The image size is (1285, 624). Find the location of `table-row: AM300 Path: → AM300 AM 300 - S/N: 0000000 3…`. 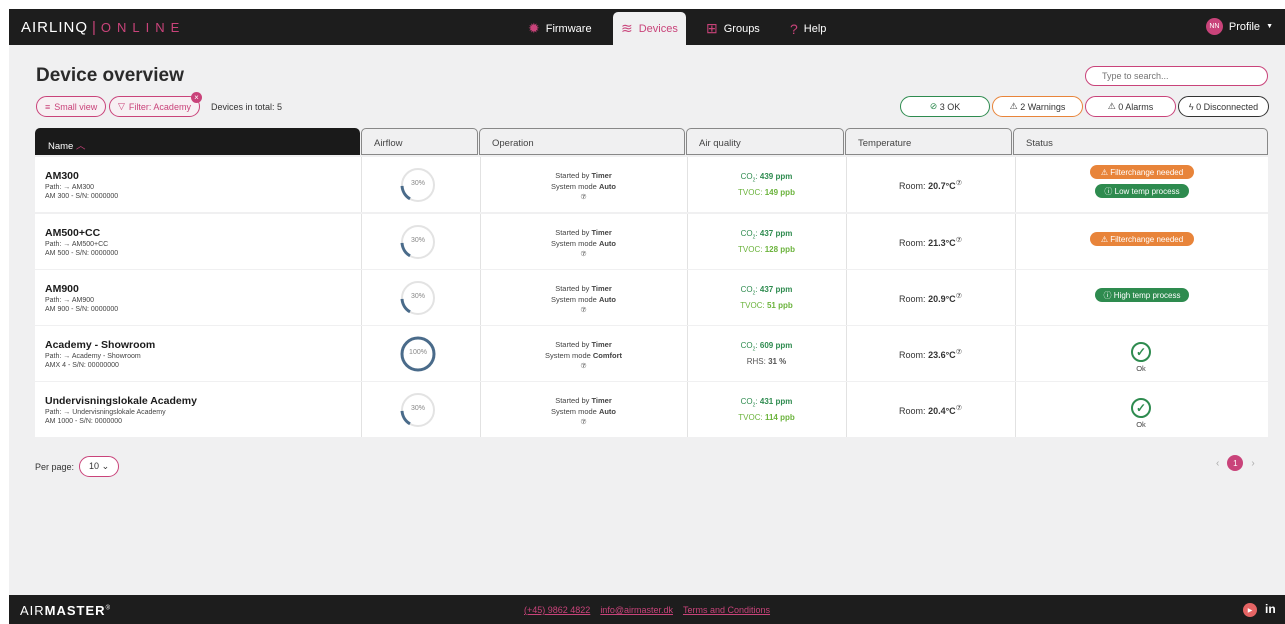

table-row: AM300 Path: → AM300 AM 300 - S/N: 0000000 3… is located at coordinates (651, 184).